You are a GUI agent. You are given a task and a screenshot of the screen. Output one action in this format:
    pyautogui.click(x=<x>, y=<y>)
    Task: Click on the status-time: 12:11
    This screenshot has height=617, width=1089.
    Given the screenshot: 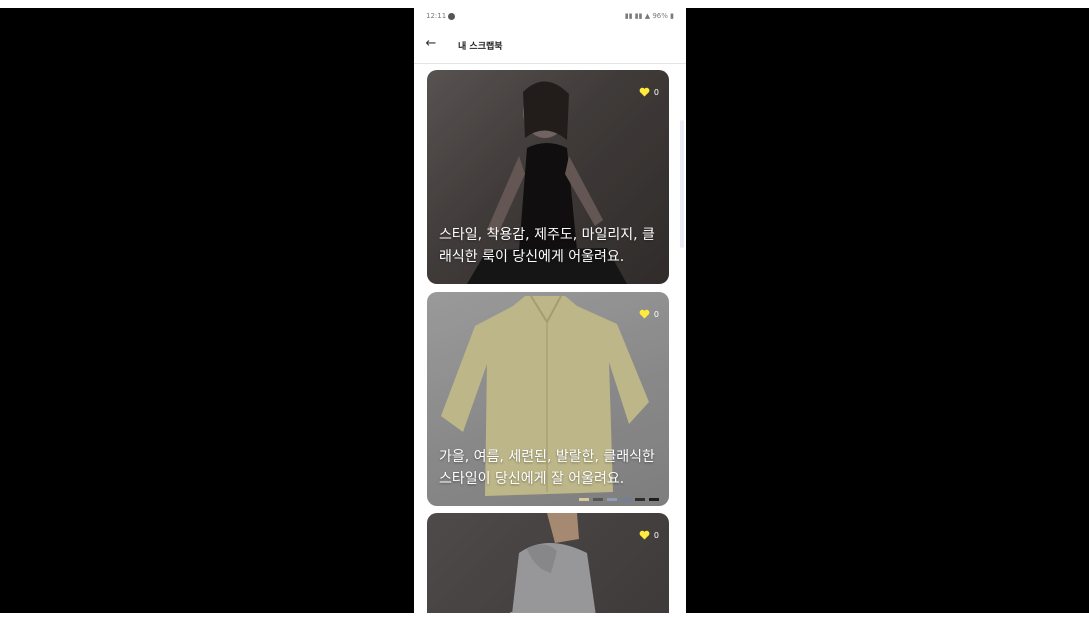 What is the action you would take?
    pyautogui.click(x=441, y=16)
    